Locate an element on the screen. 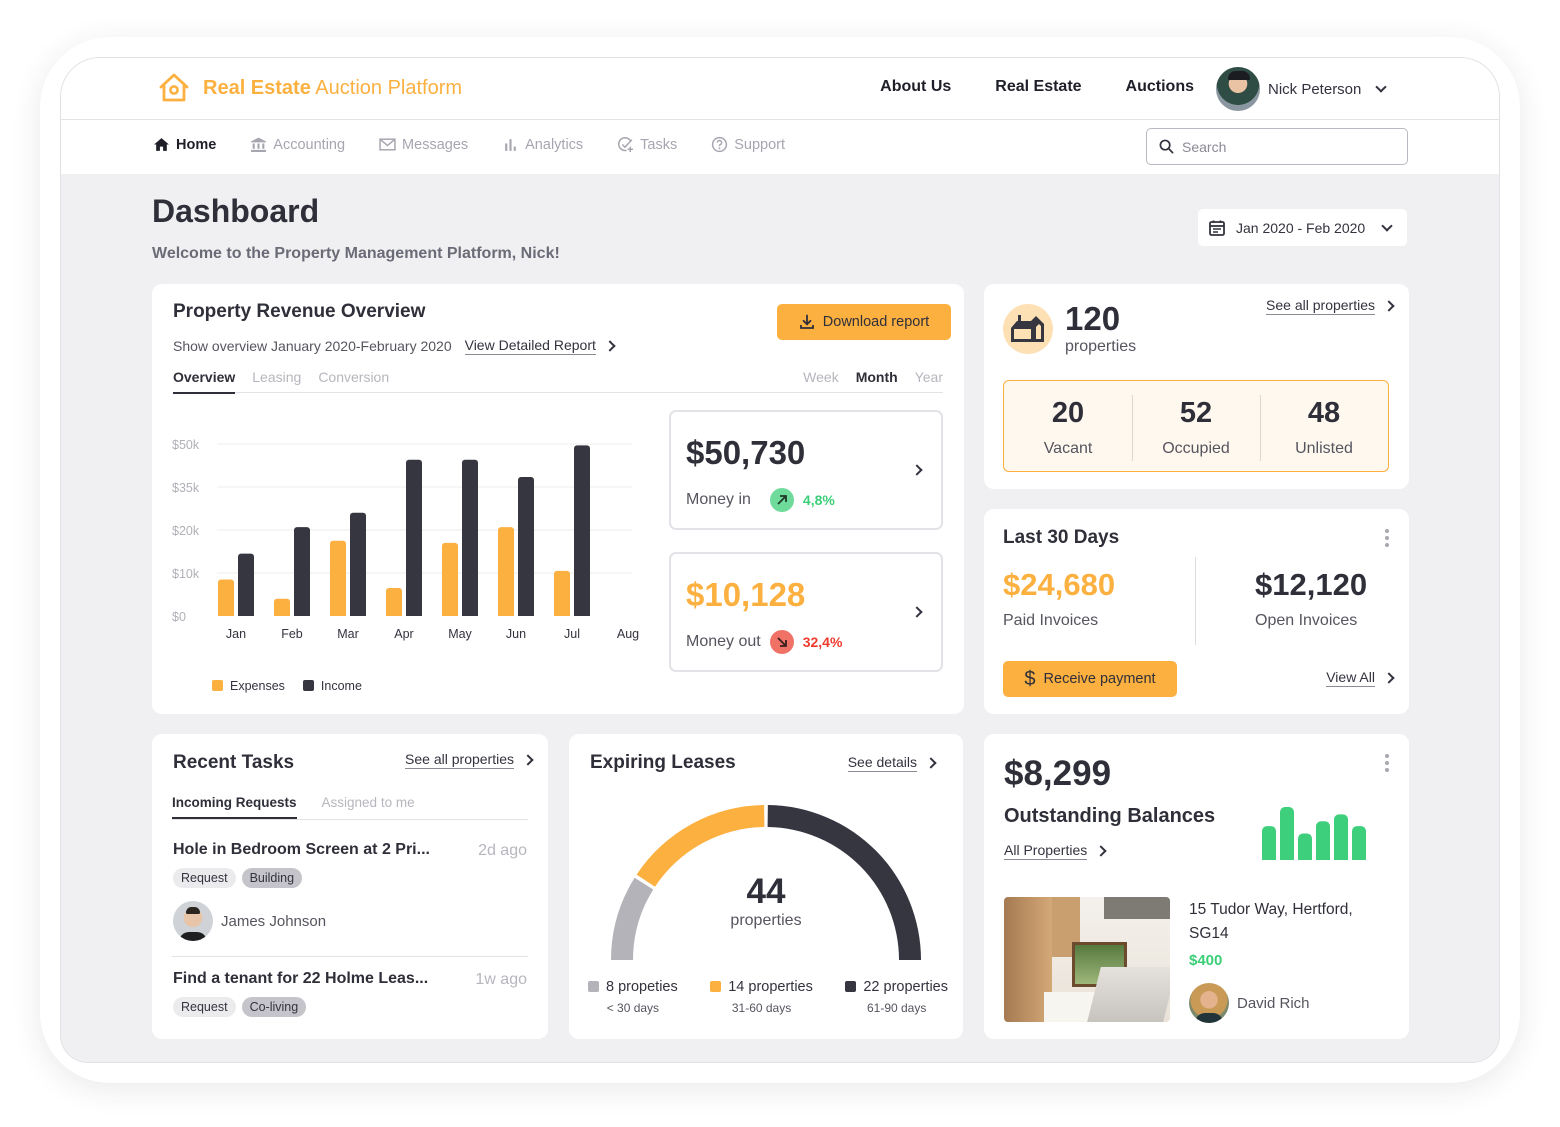 The image size is (1560, 1127). tag-co-living: Co-living is located at coordinates (274, 1007).